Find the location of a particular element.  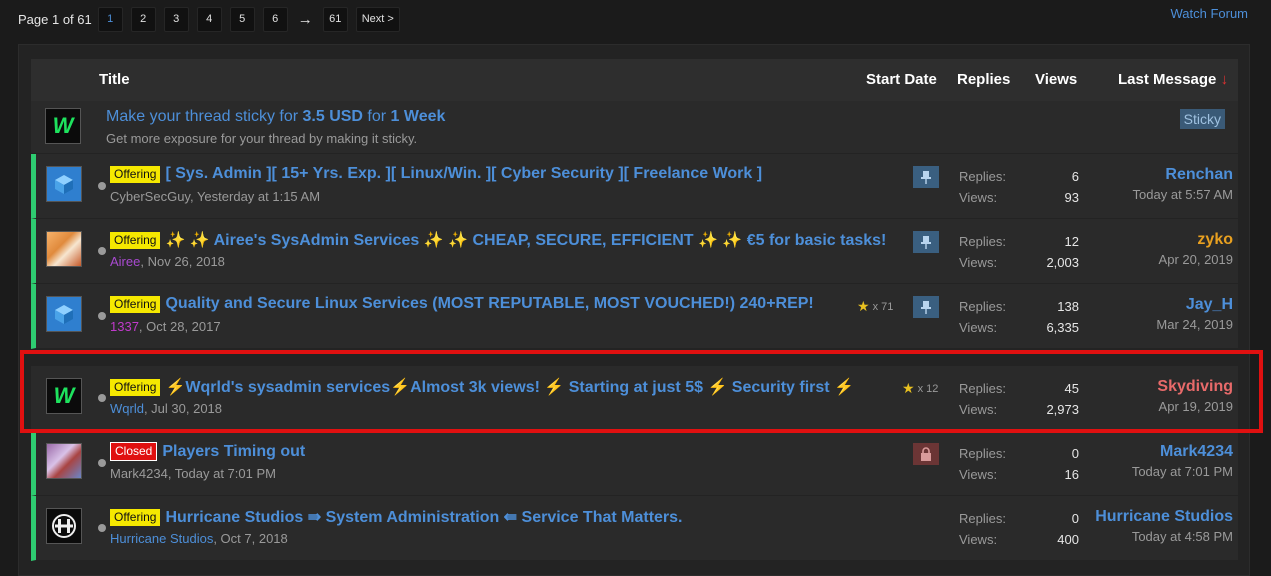

last-message-user: Mark4234 is located at coordinates (1182, 452).